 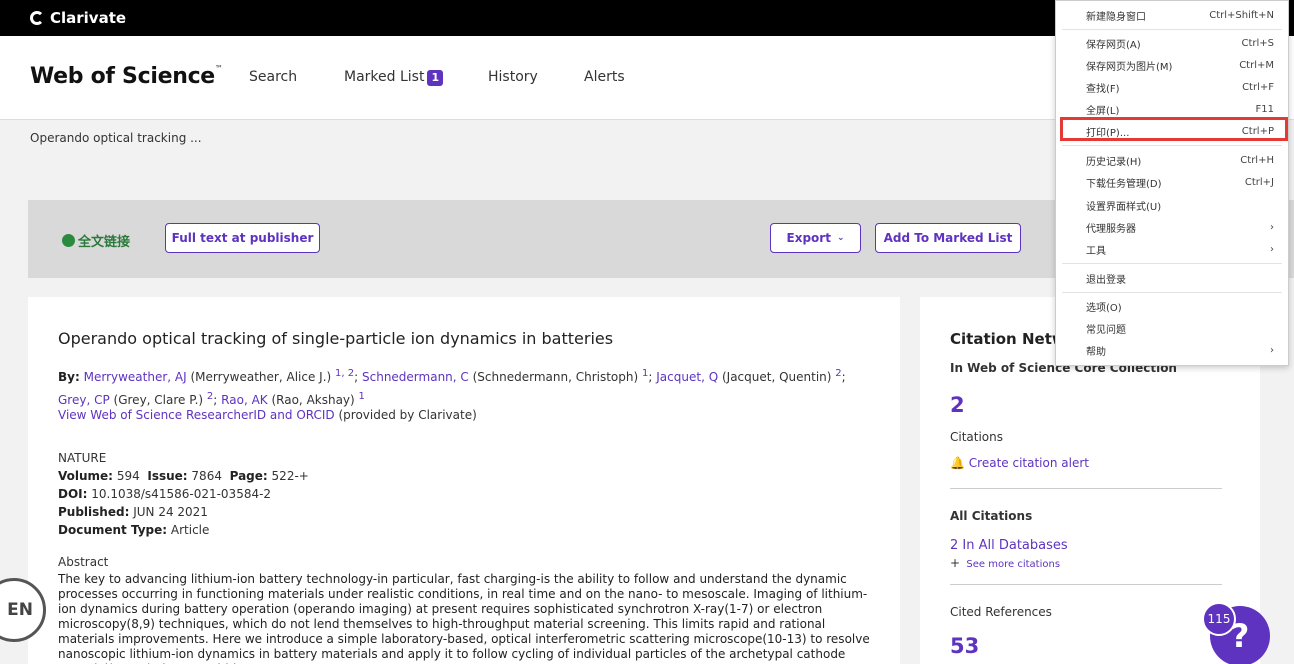 What do you see at coordinates (1241, 15) in the screenshot?
I see `menu-item-shortcut: Ctrl+Shift+N` at bounding box center [1241, 15].